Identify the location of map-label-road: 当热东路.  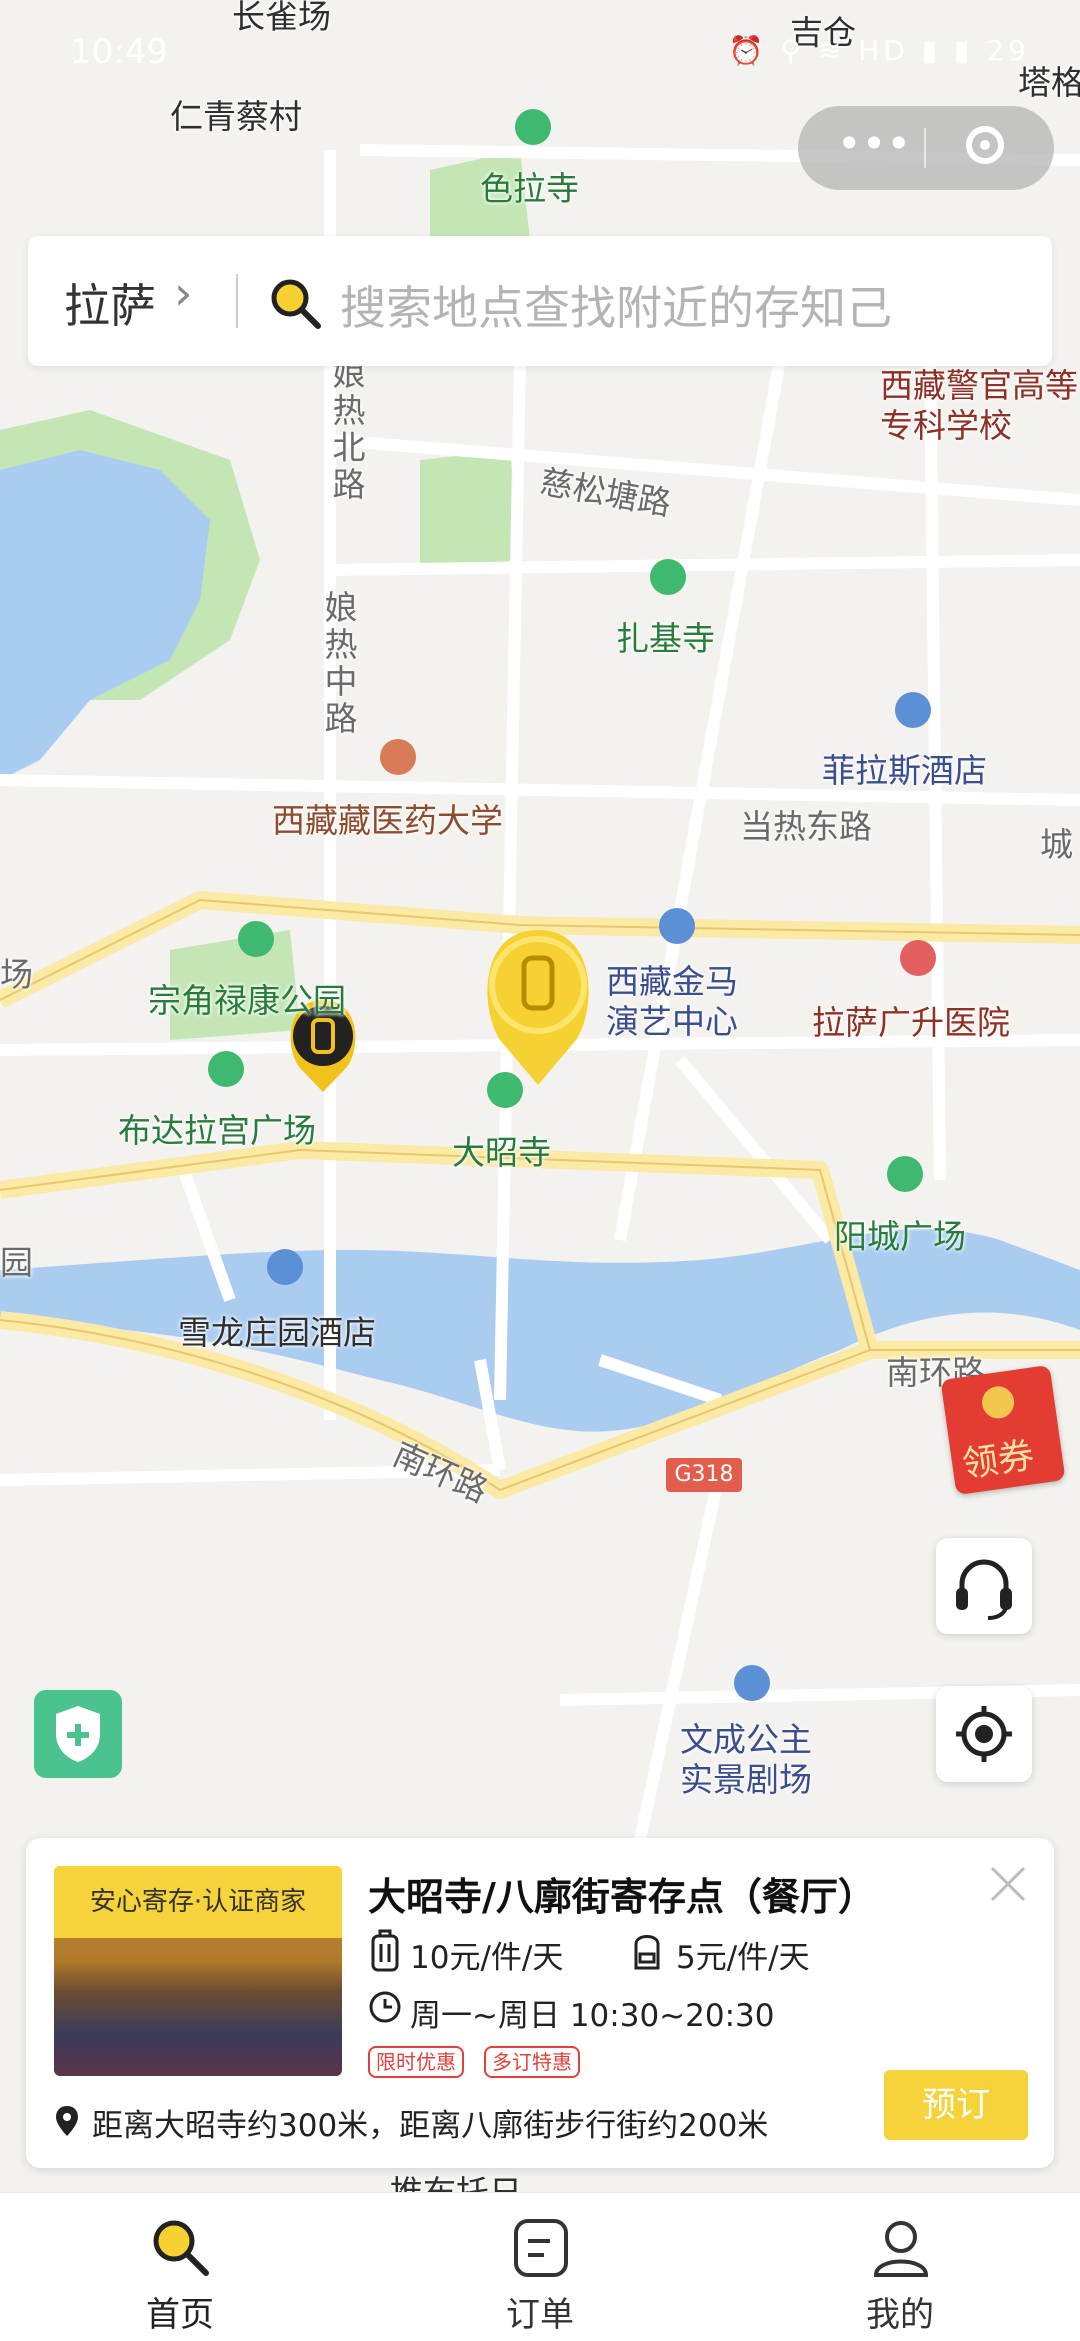
(806, 826).